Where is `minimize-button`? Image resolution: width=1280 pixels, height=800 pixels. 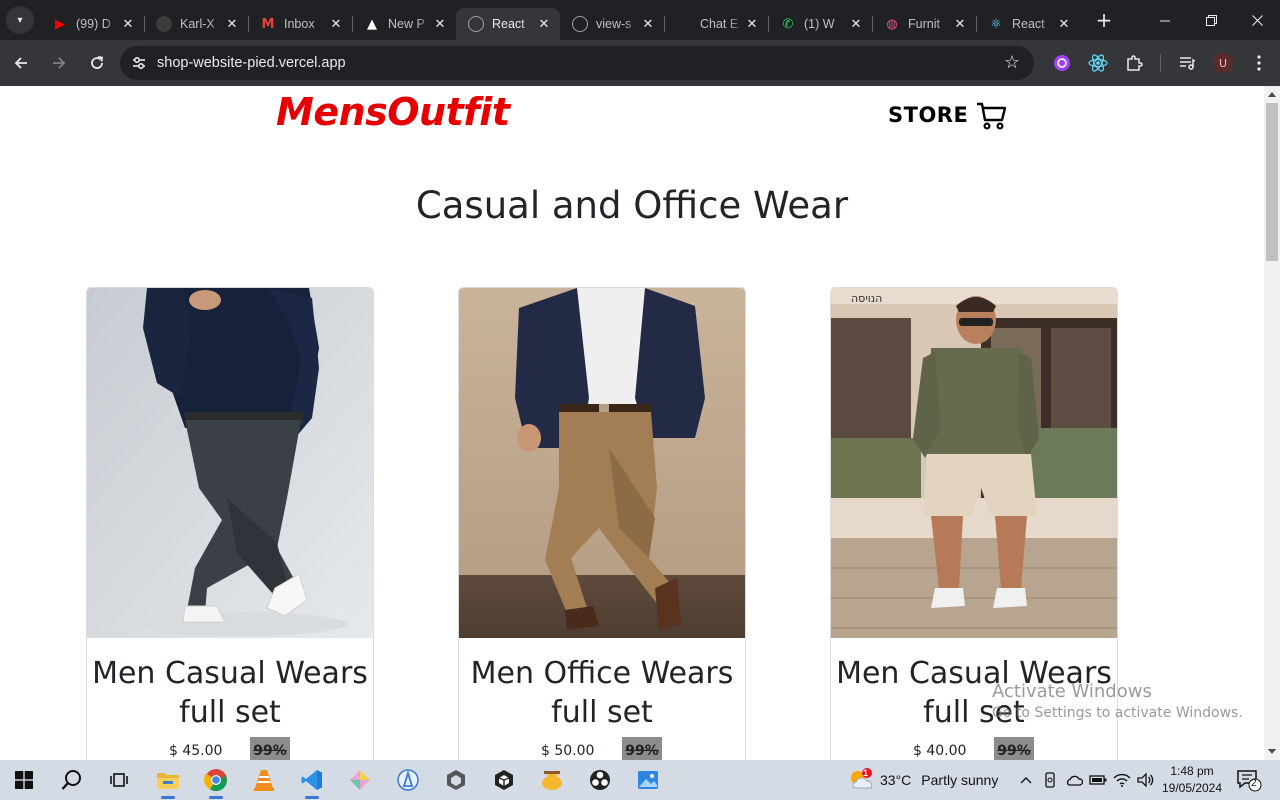
minimize-button is located at coordinates (1165, 20).